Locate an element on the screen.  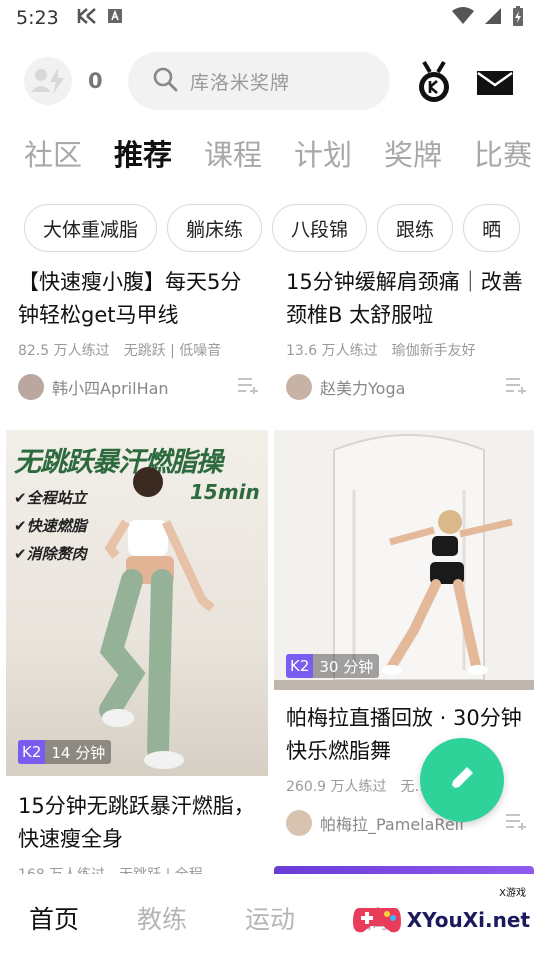
learner-count: 13.6 万人练过 is located at coordinates (332, 351).